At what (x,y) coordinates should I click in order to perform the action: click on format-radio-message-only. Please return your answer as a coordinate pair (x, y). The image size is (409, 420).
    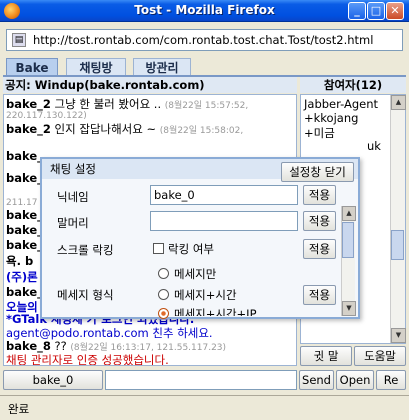
    Looking at the image, I should click on (163, 273).